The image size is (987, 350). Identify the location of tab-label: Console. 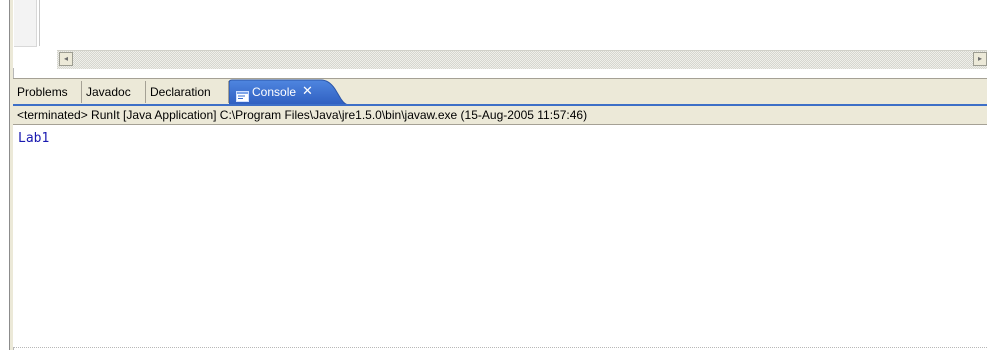
(274, 92).